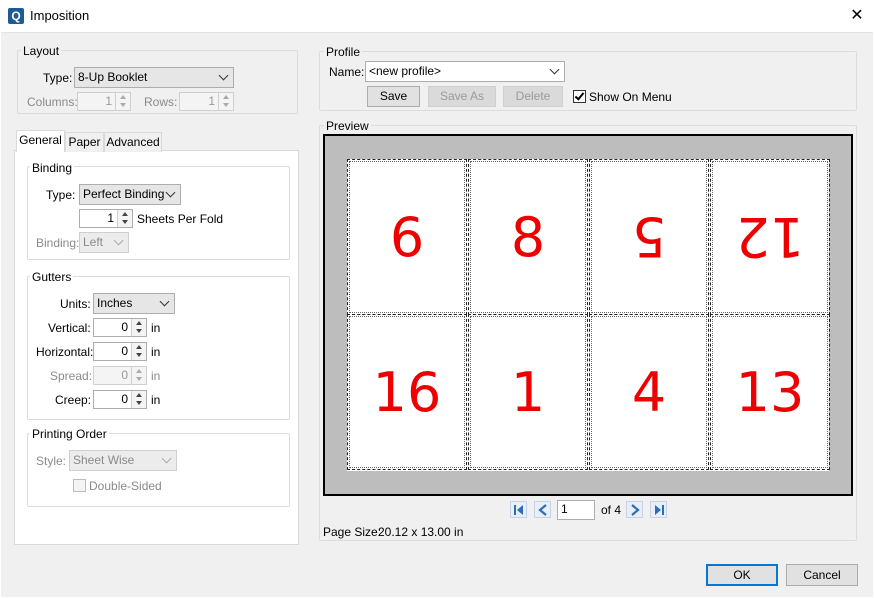 Image resolution: width=874 pixels, height=598 pixels. Describe the element at coordinates (104, 101) in the screenshot. I see `columns-stepper: 1` at that location.